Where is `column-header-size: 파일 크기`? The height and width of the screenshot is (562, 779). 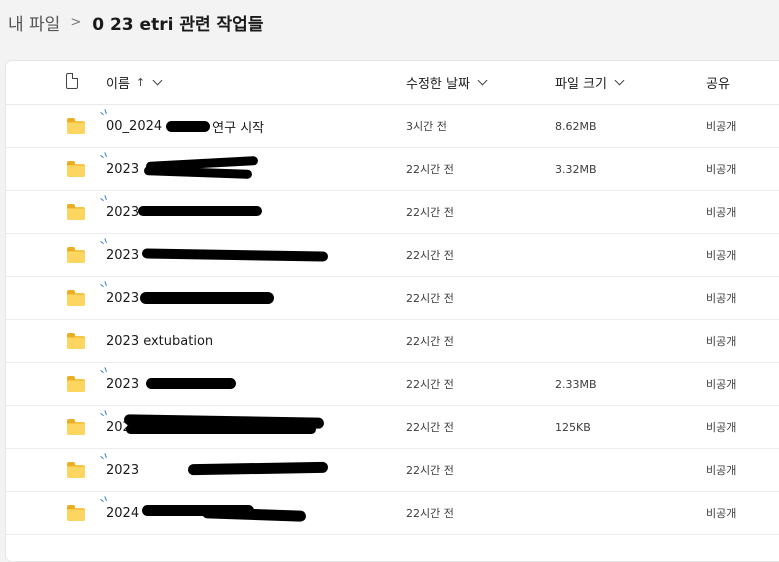 column-header-size: 파일 크기 is located at coordinates (590, 82).